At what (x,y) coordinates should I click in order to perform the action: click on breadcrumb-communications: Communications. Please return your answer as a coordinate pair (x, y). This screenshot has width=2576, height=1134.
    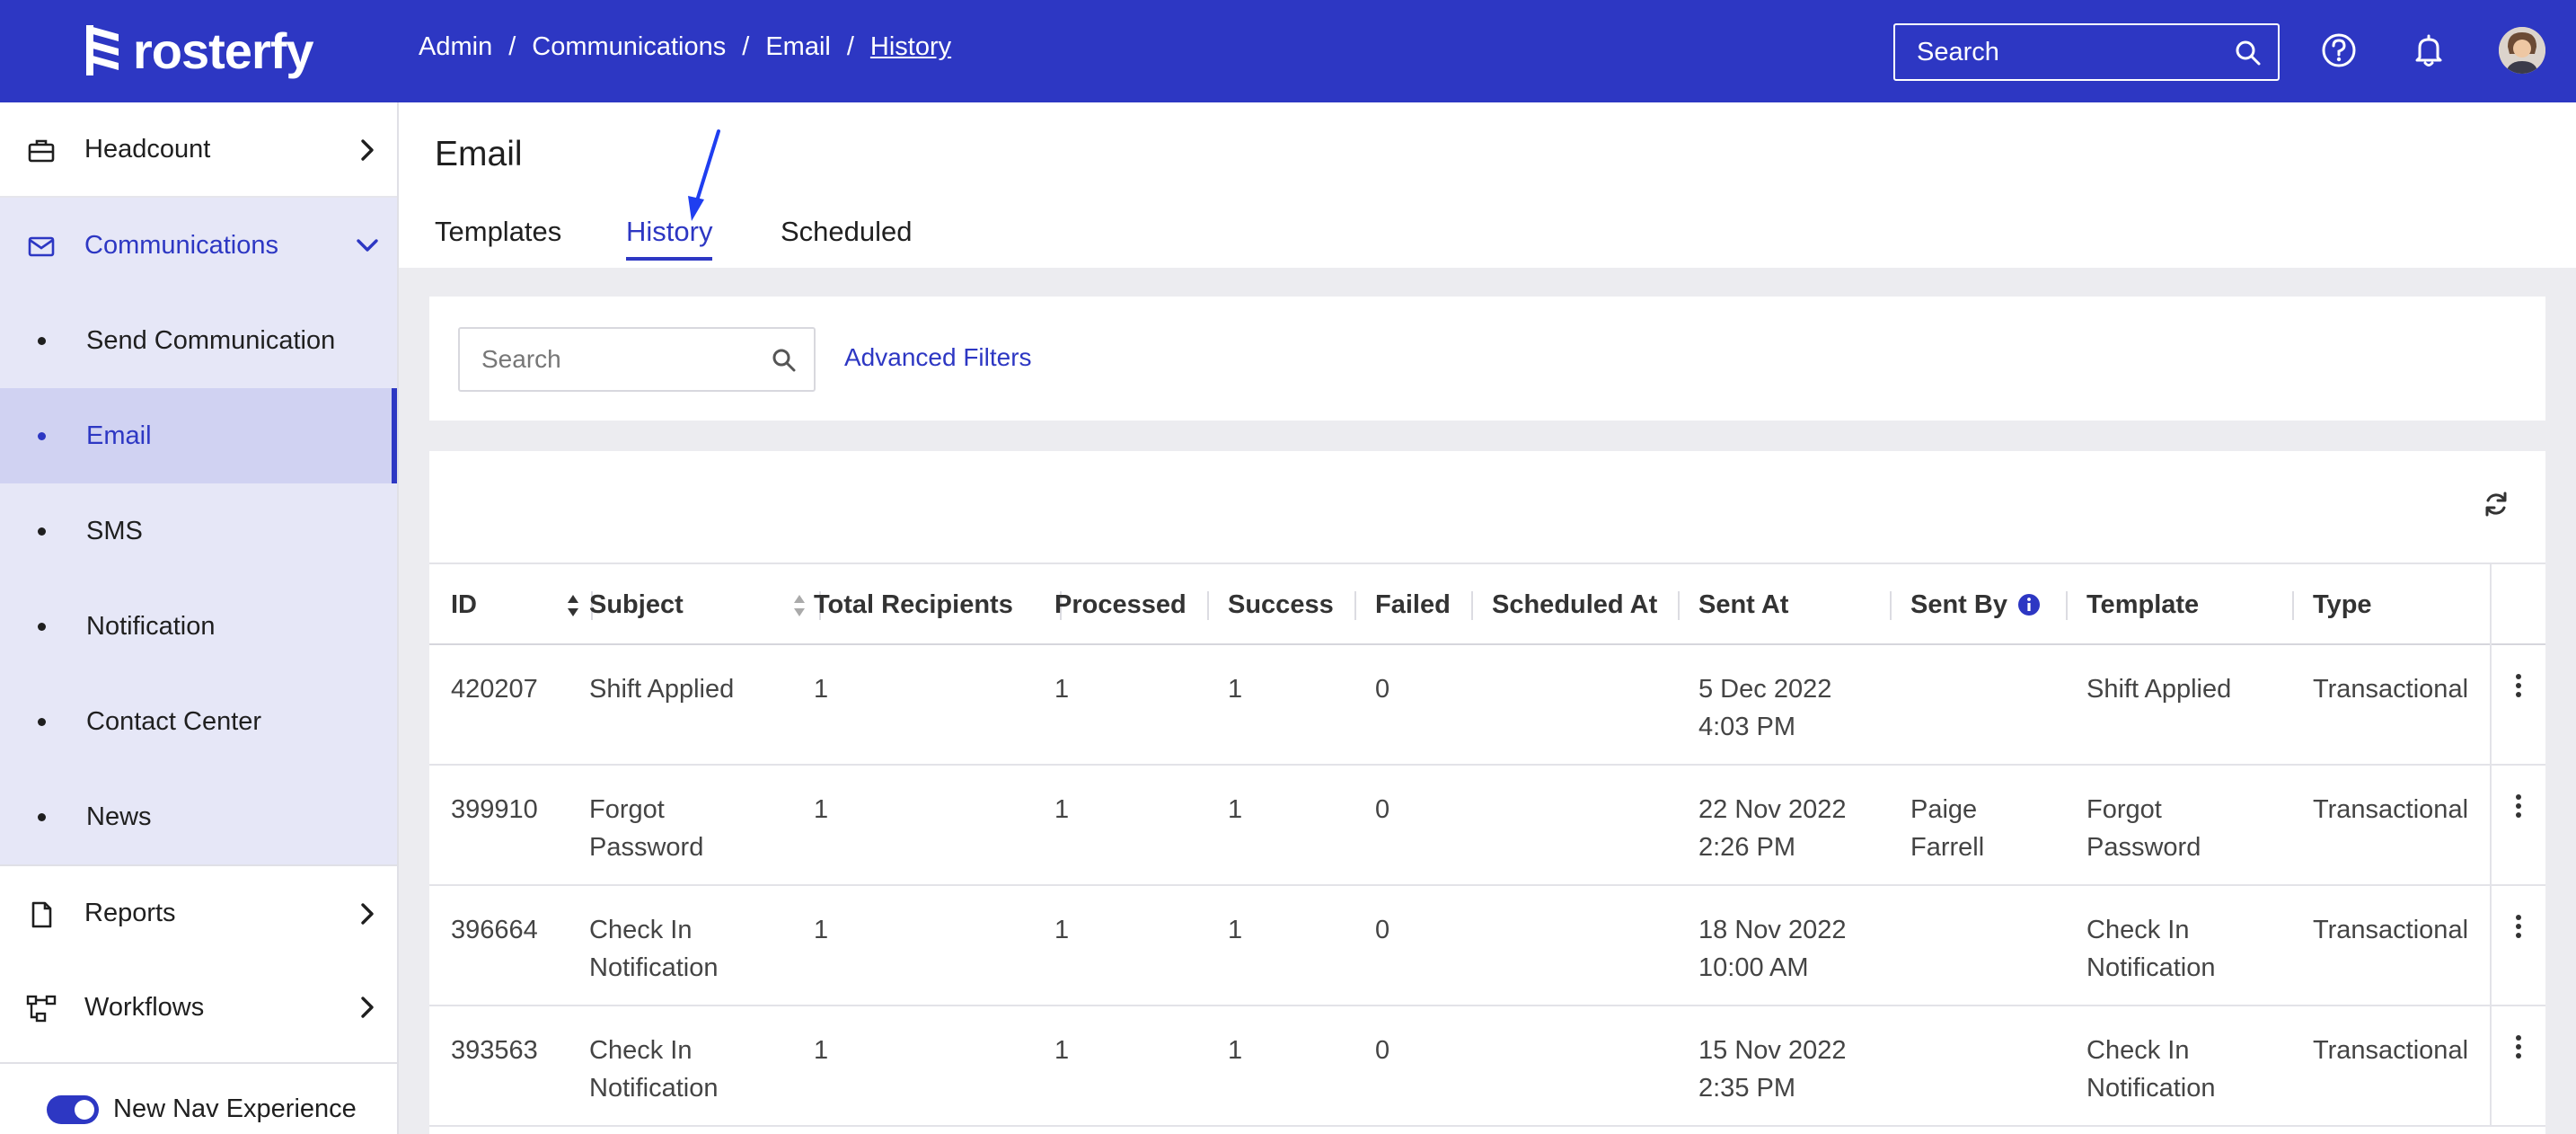
    Looking at the image, I should click on (629, 47).